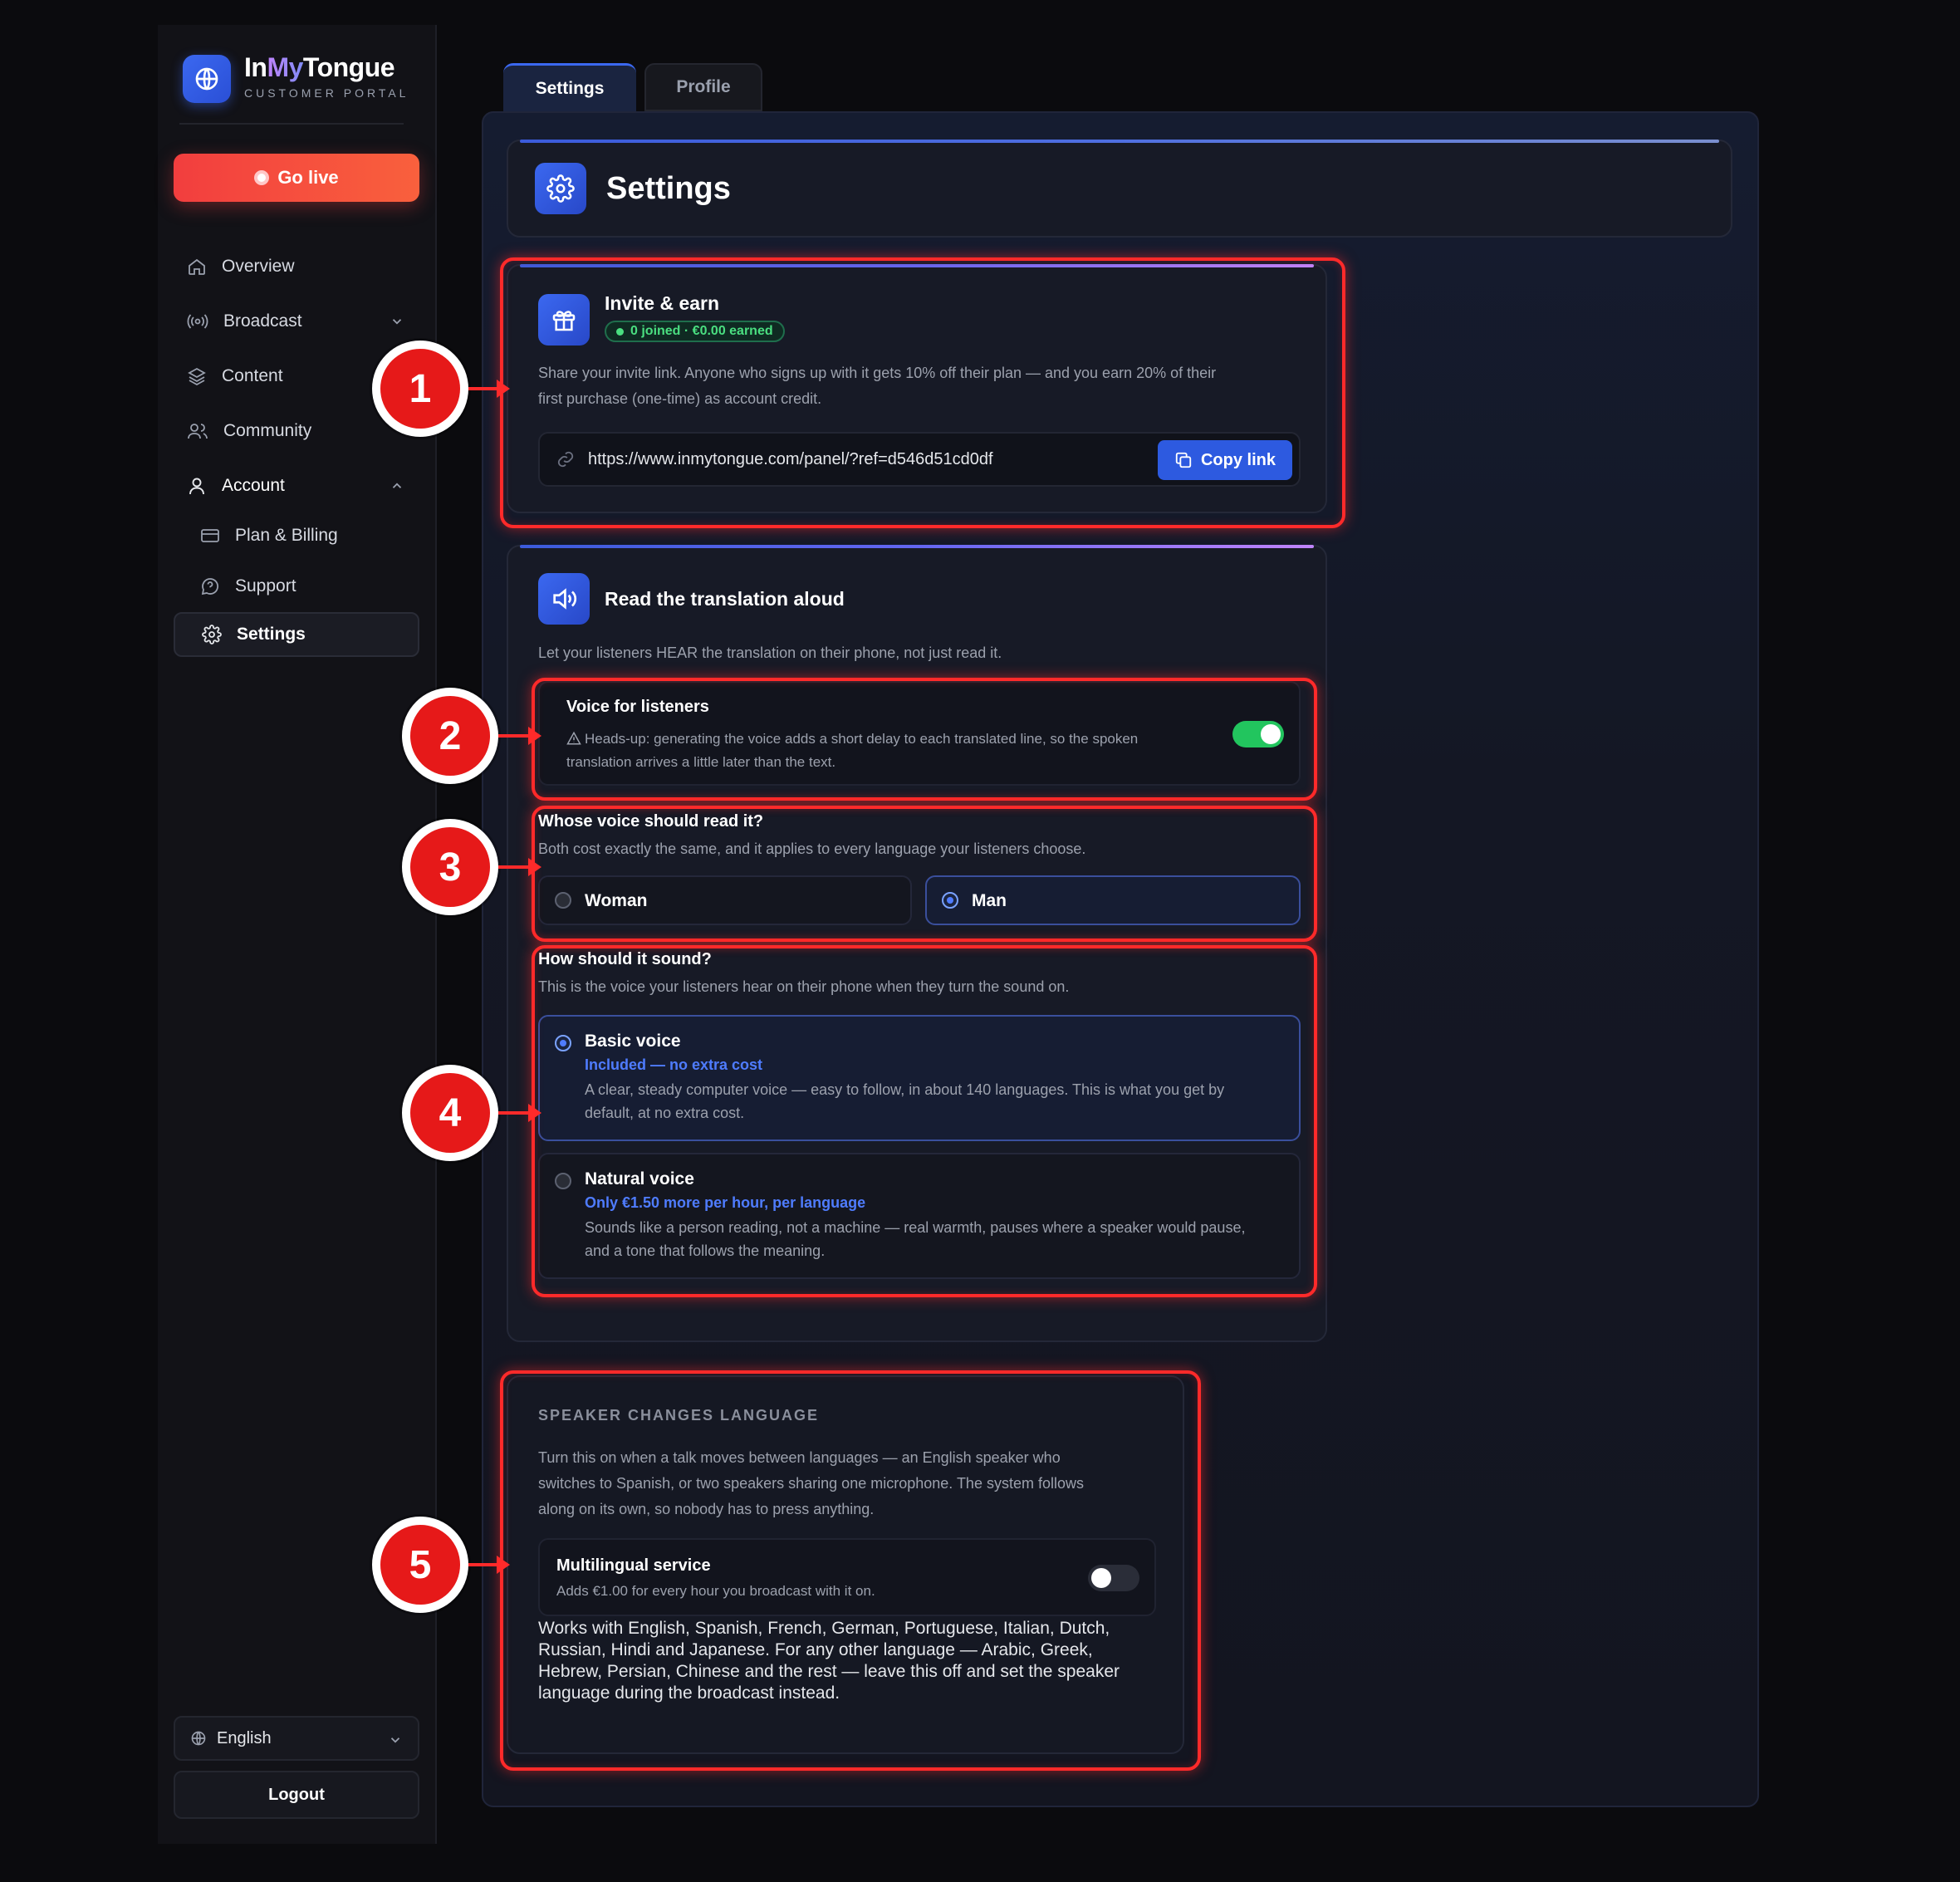  Describe the element at coordinates (397, 486) in the screenshot. I see `chevron-up-icon` at that location.